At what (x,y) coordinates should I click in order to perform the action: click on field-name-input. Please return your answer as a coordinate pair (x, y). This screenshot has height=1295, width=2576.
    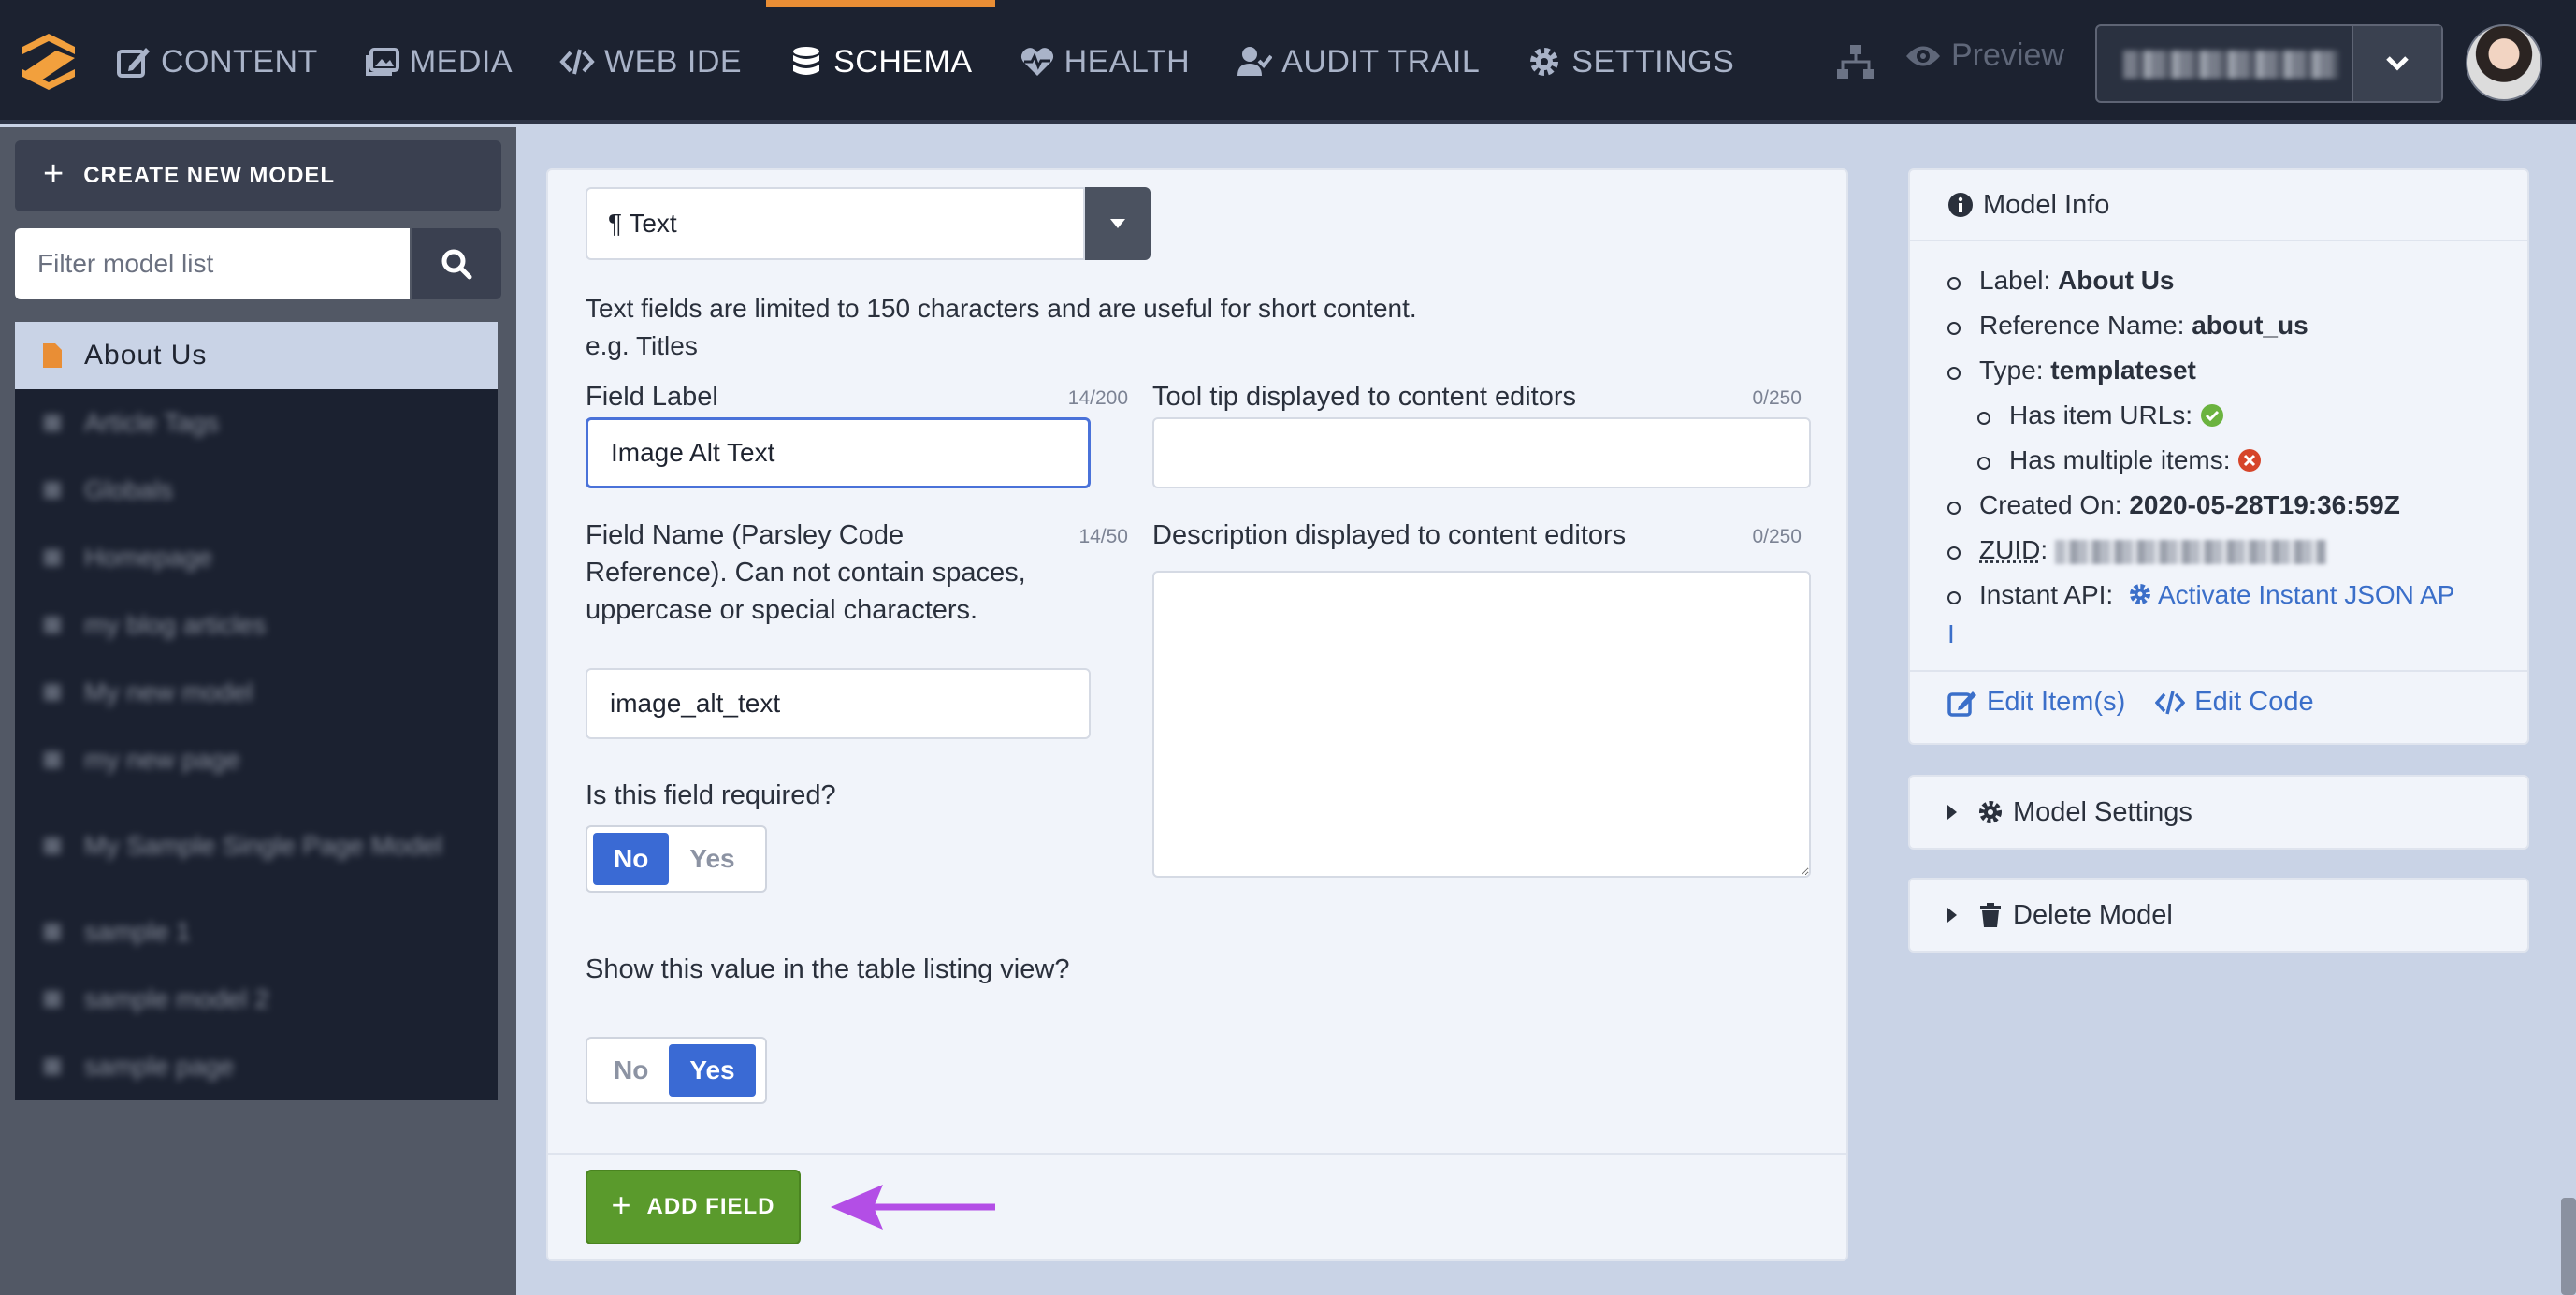
    Looking at the image, I should click on (838, 703).